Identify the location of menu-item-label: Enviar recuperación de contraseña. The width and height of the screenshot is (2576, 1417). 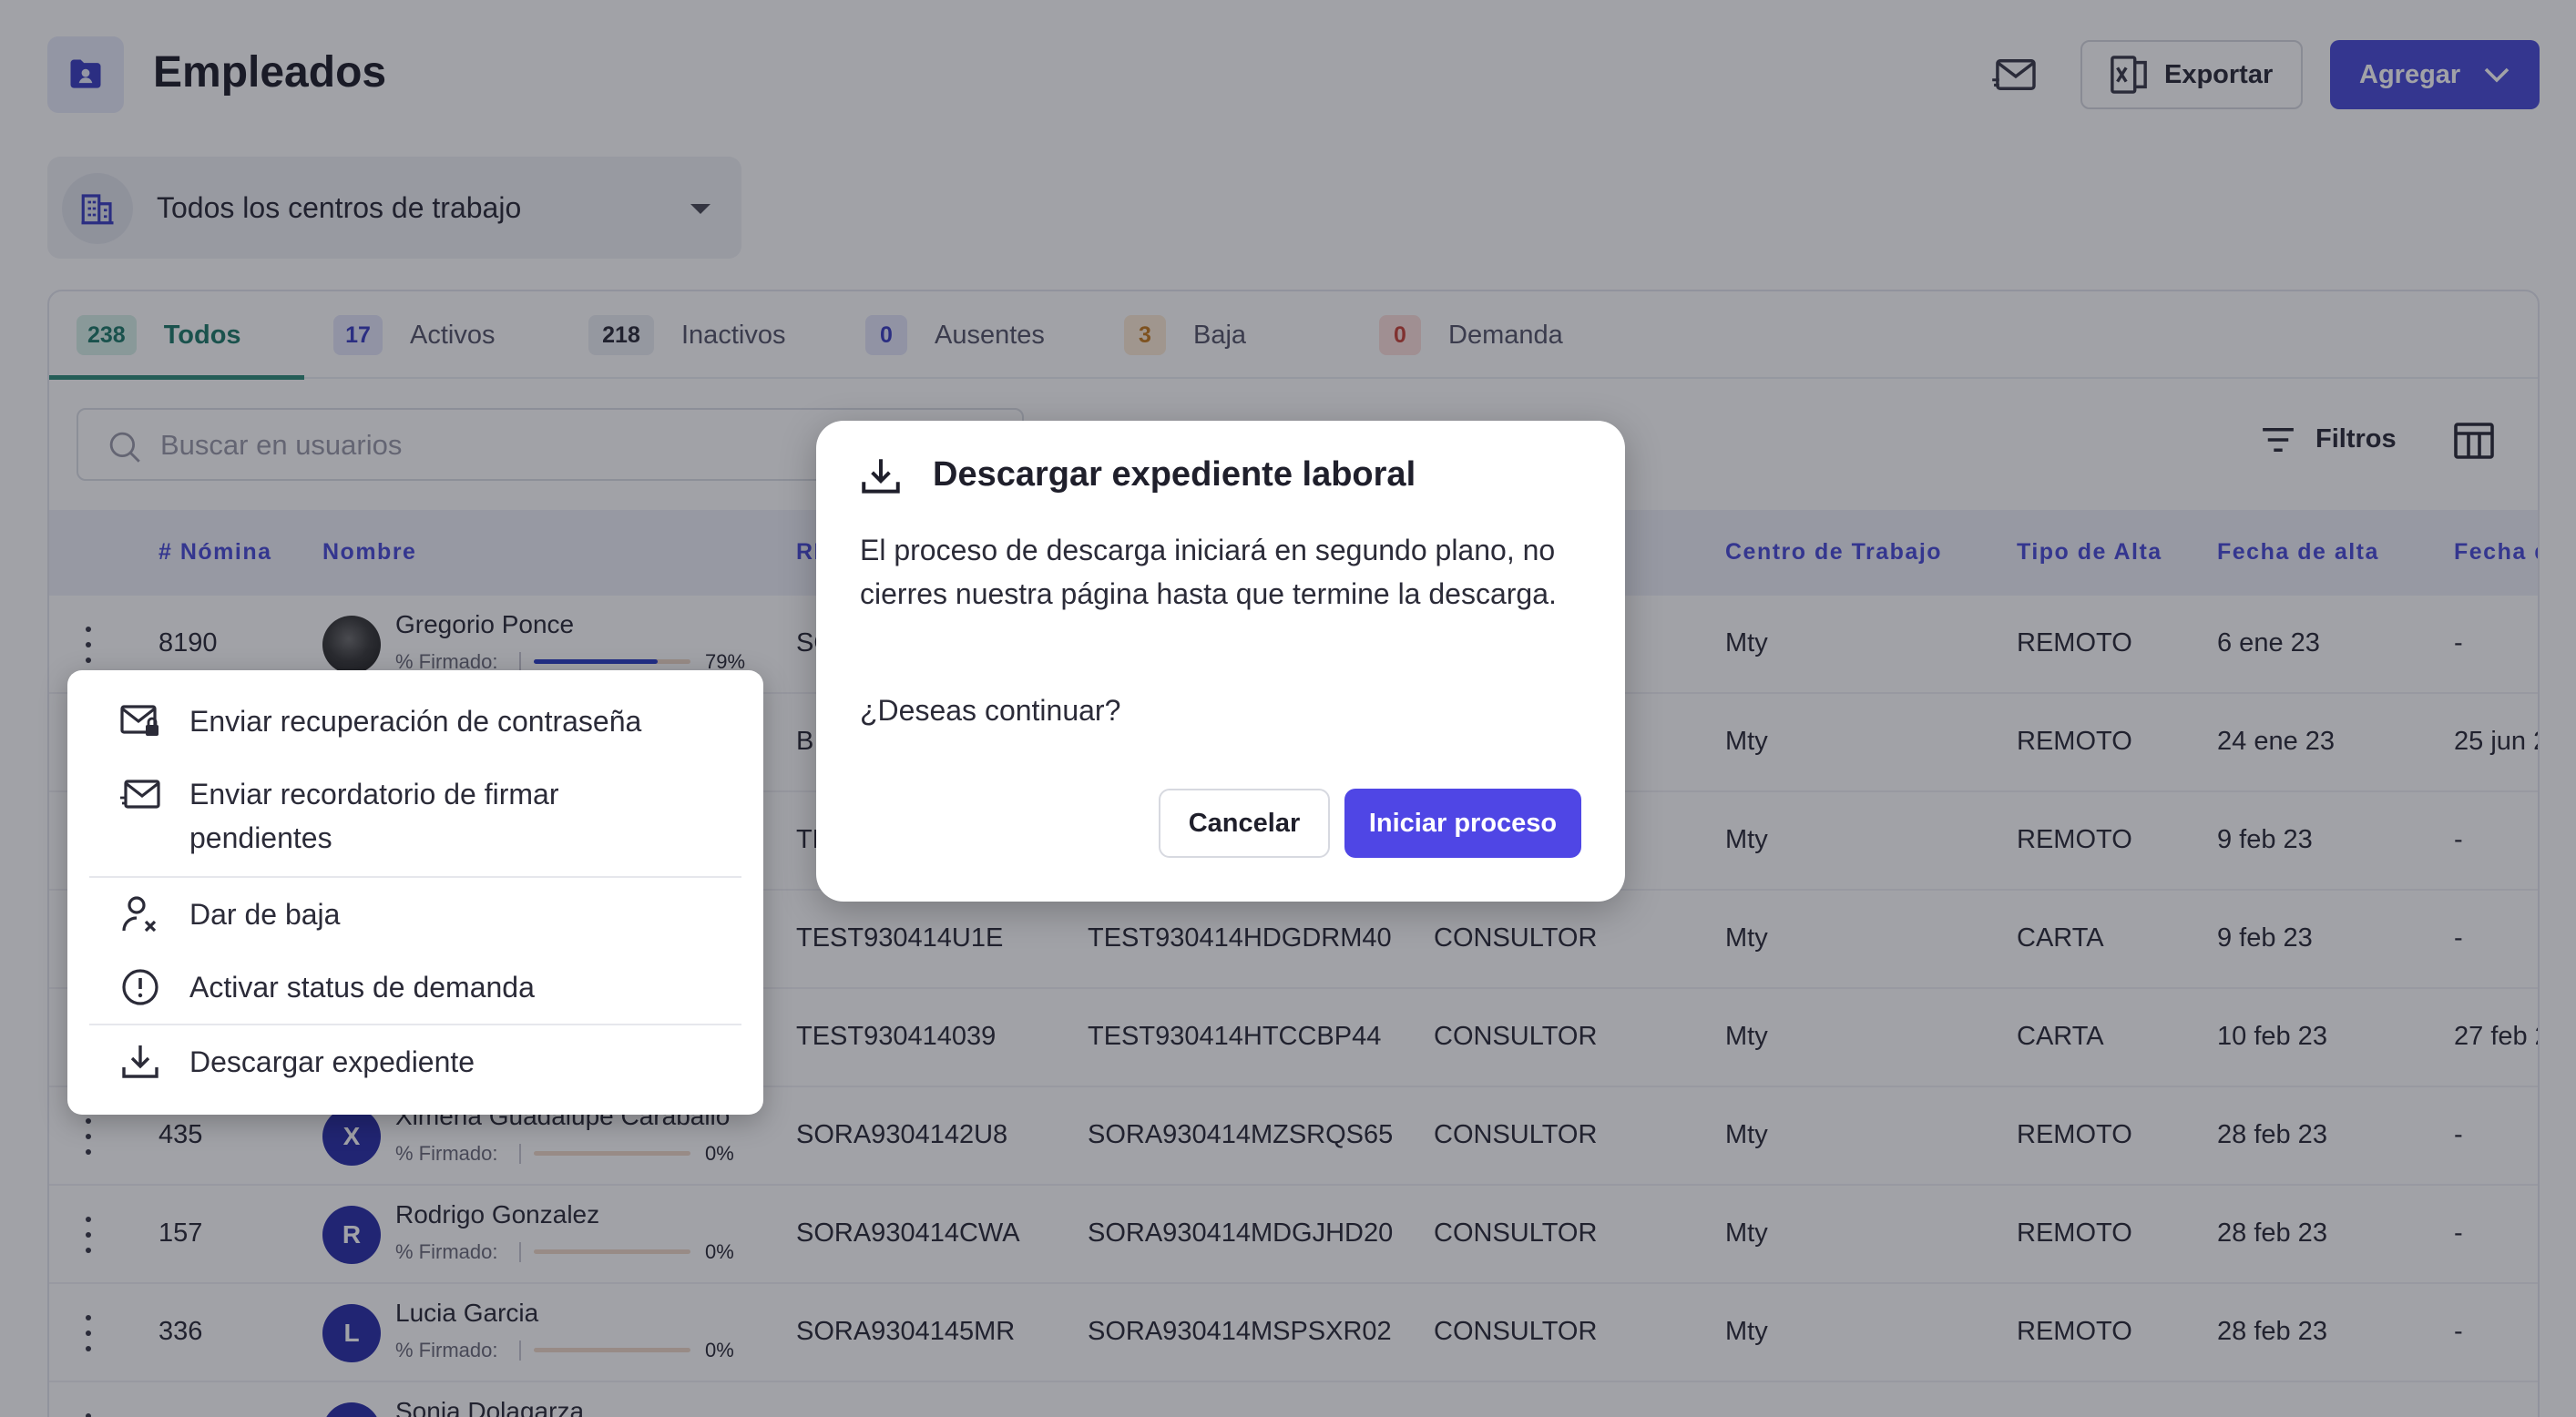
(415, 722).